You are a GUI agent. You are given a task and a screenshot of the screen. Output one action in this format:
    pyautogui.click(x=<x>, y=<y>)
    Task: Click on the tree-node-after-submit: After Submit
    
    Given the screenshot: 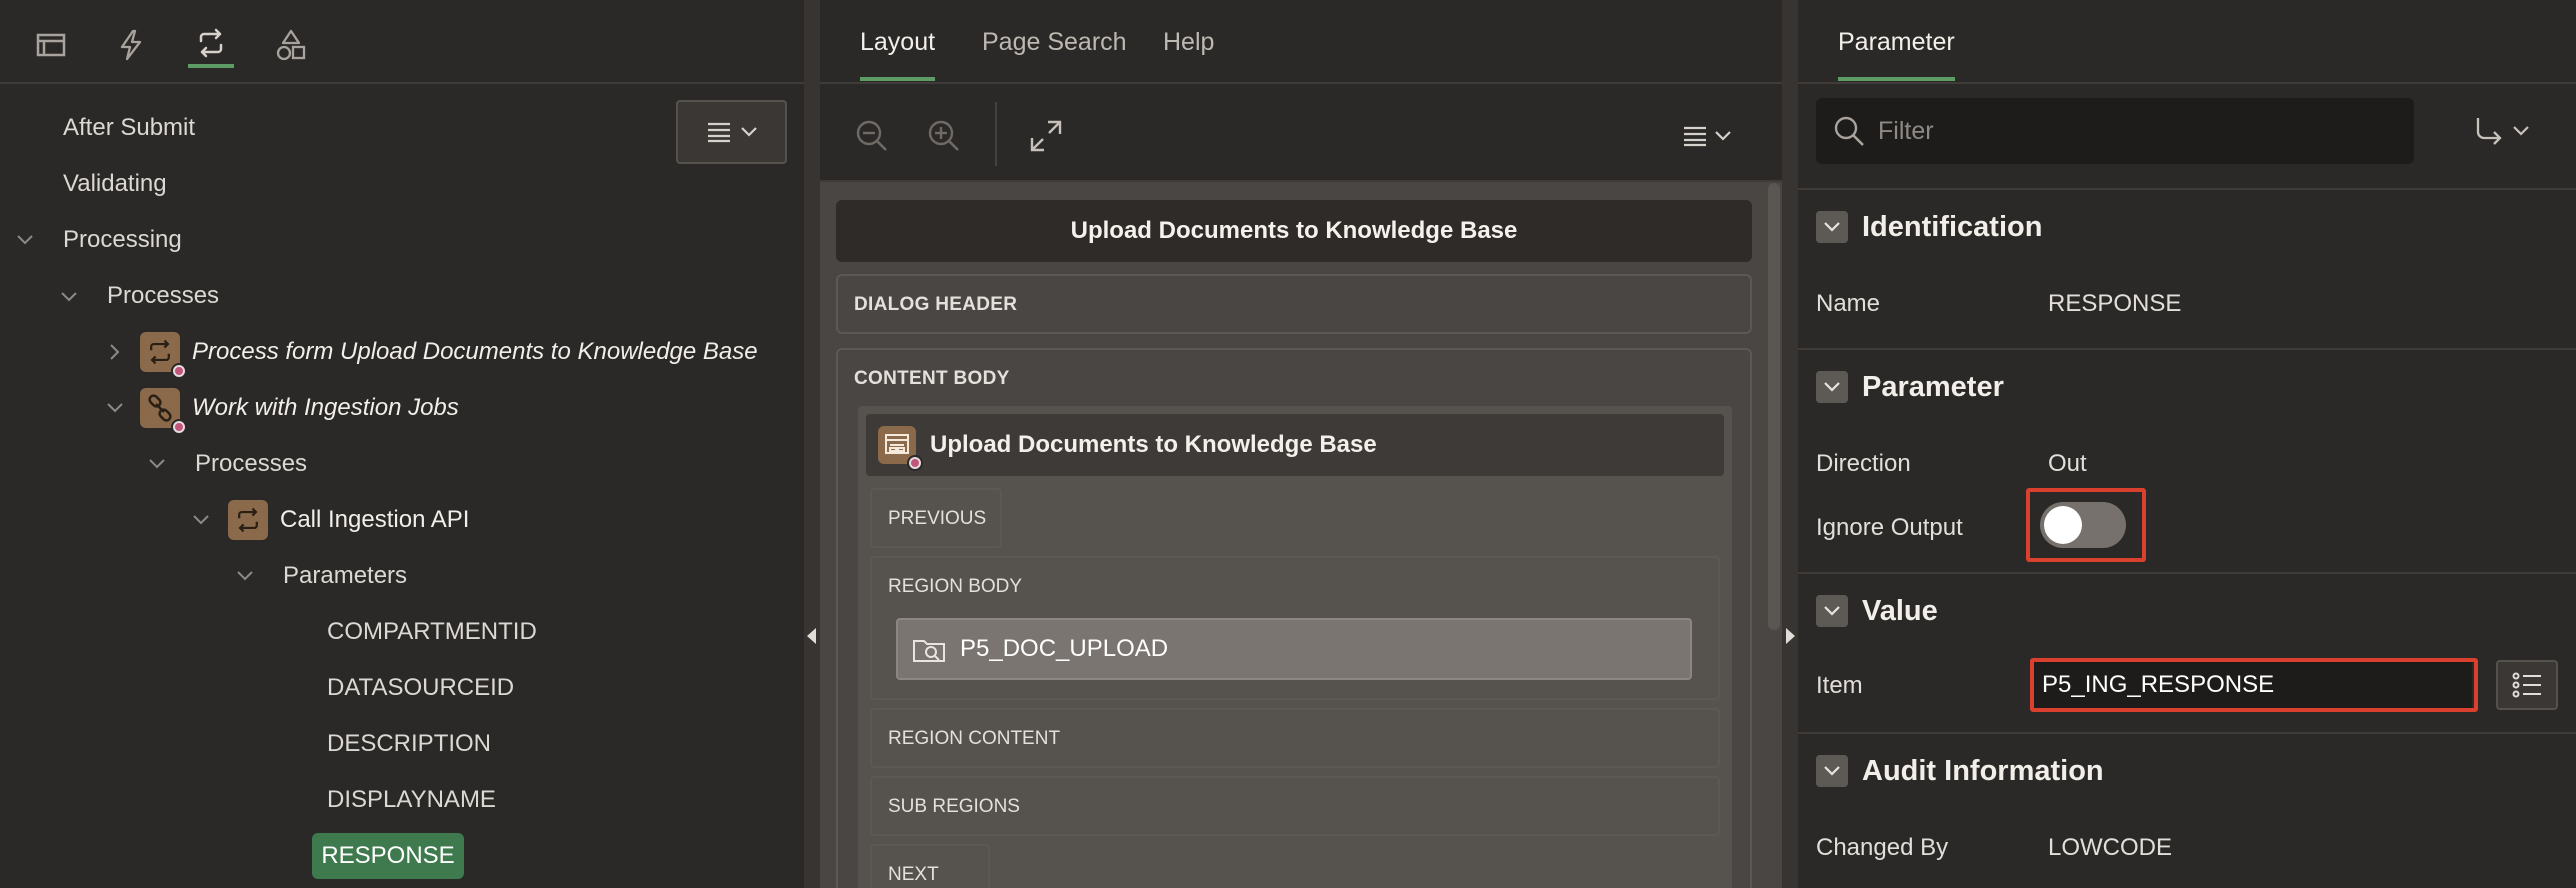 What is the action you would take?
    pyautogui.click(x=129, y=128)
    